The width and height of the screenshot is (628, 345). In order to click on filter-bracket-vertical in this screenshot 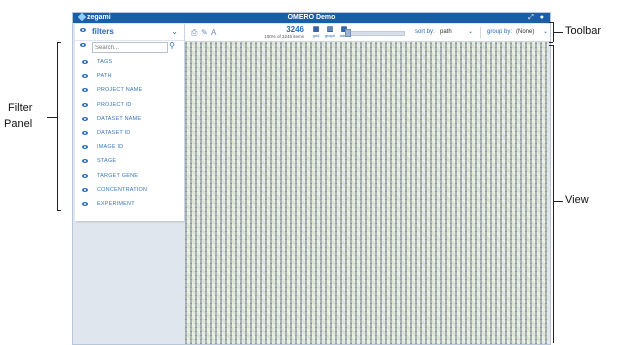, I will do `click(57, 126)`.